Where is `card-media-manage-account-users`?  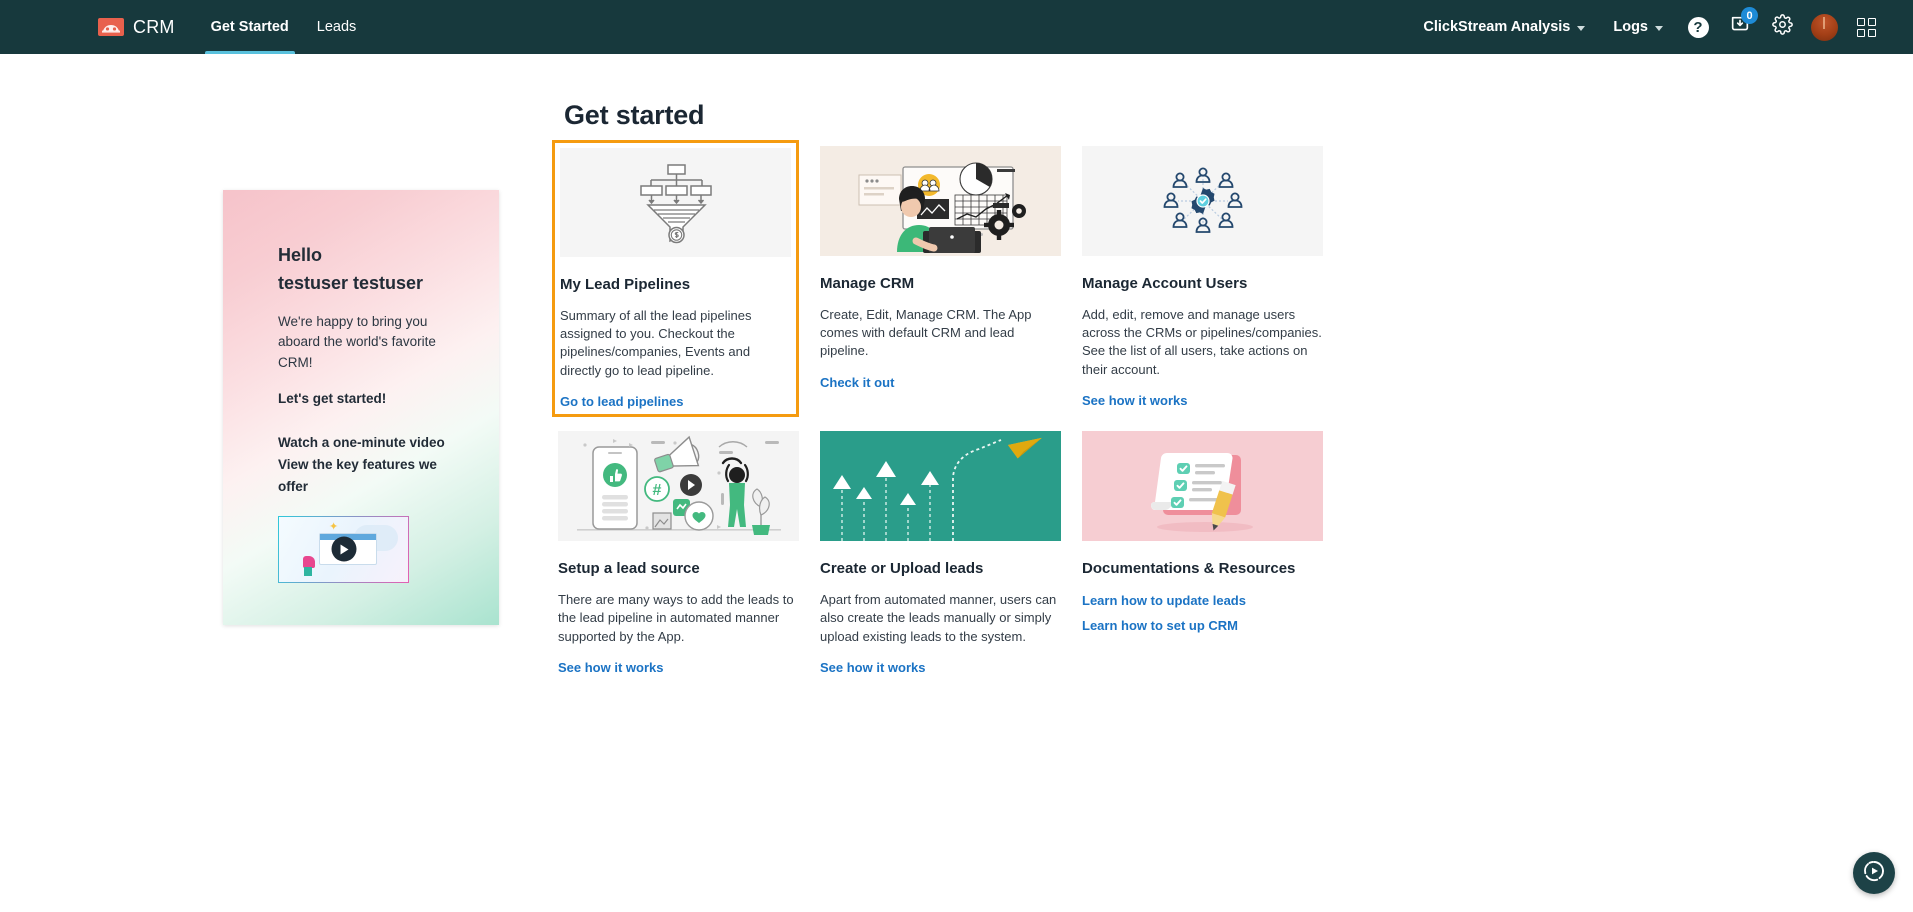
card-media-manage-account-users is located at coordinates (1202, 201).